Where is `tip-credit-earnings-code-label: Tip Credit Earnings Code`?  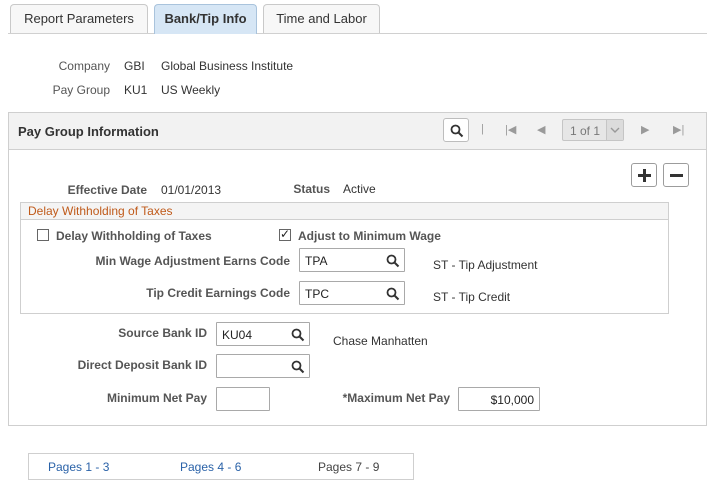
tip-credit-earnings-code-label: Tip Credit Earnings Code is located at coordinates (218, 293).